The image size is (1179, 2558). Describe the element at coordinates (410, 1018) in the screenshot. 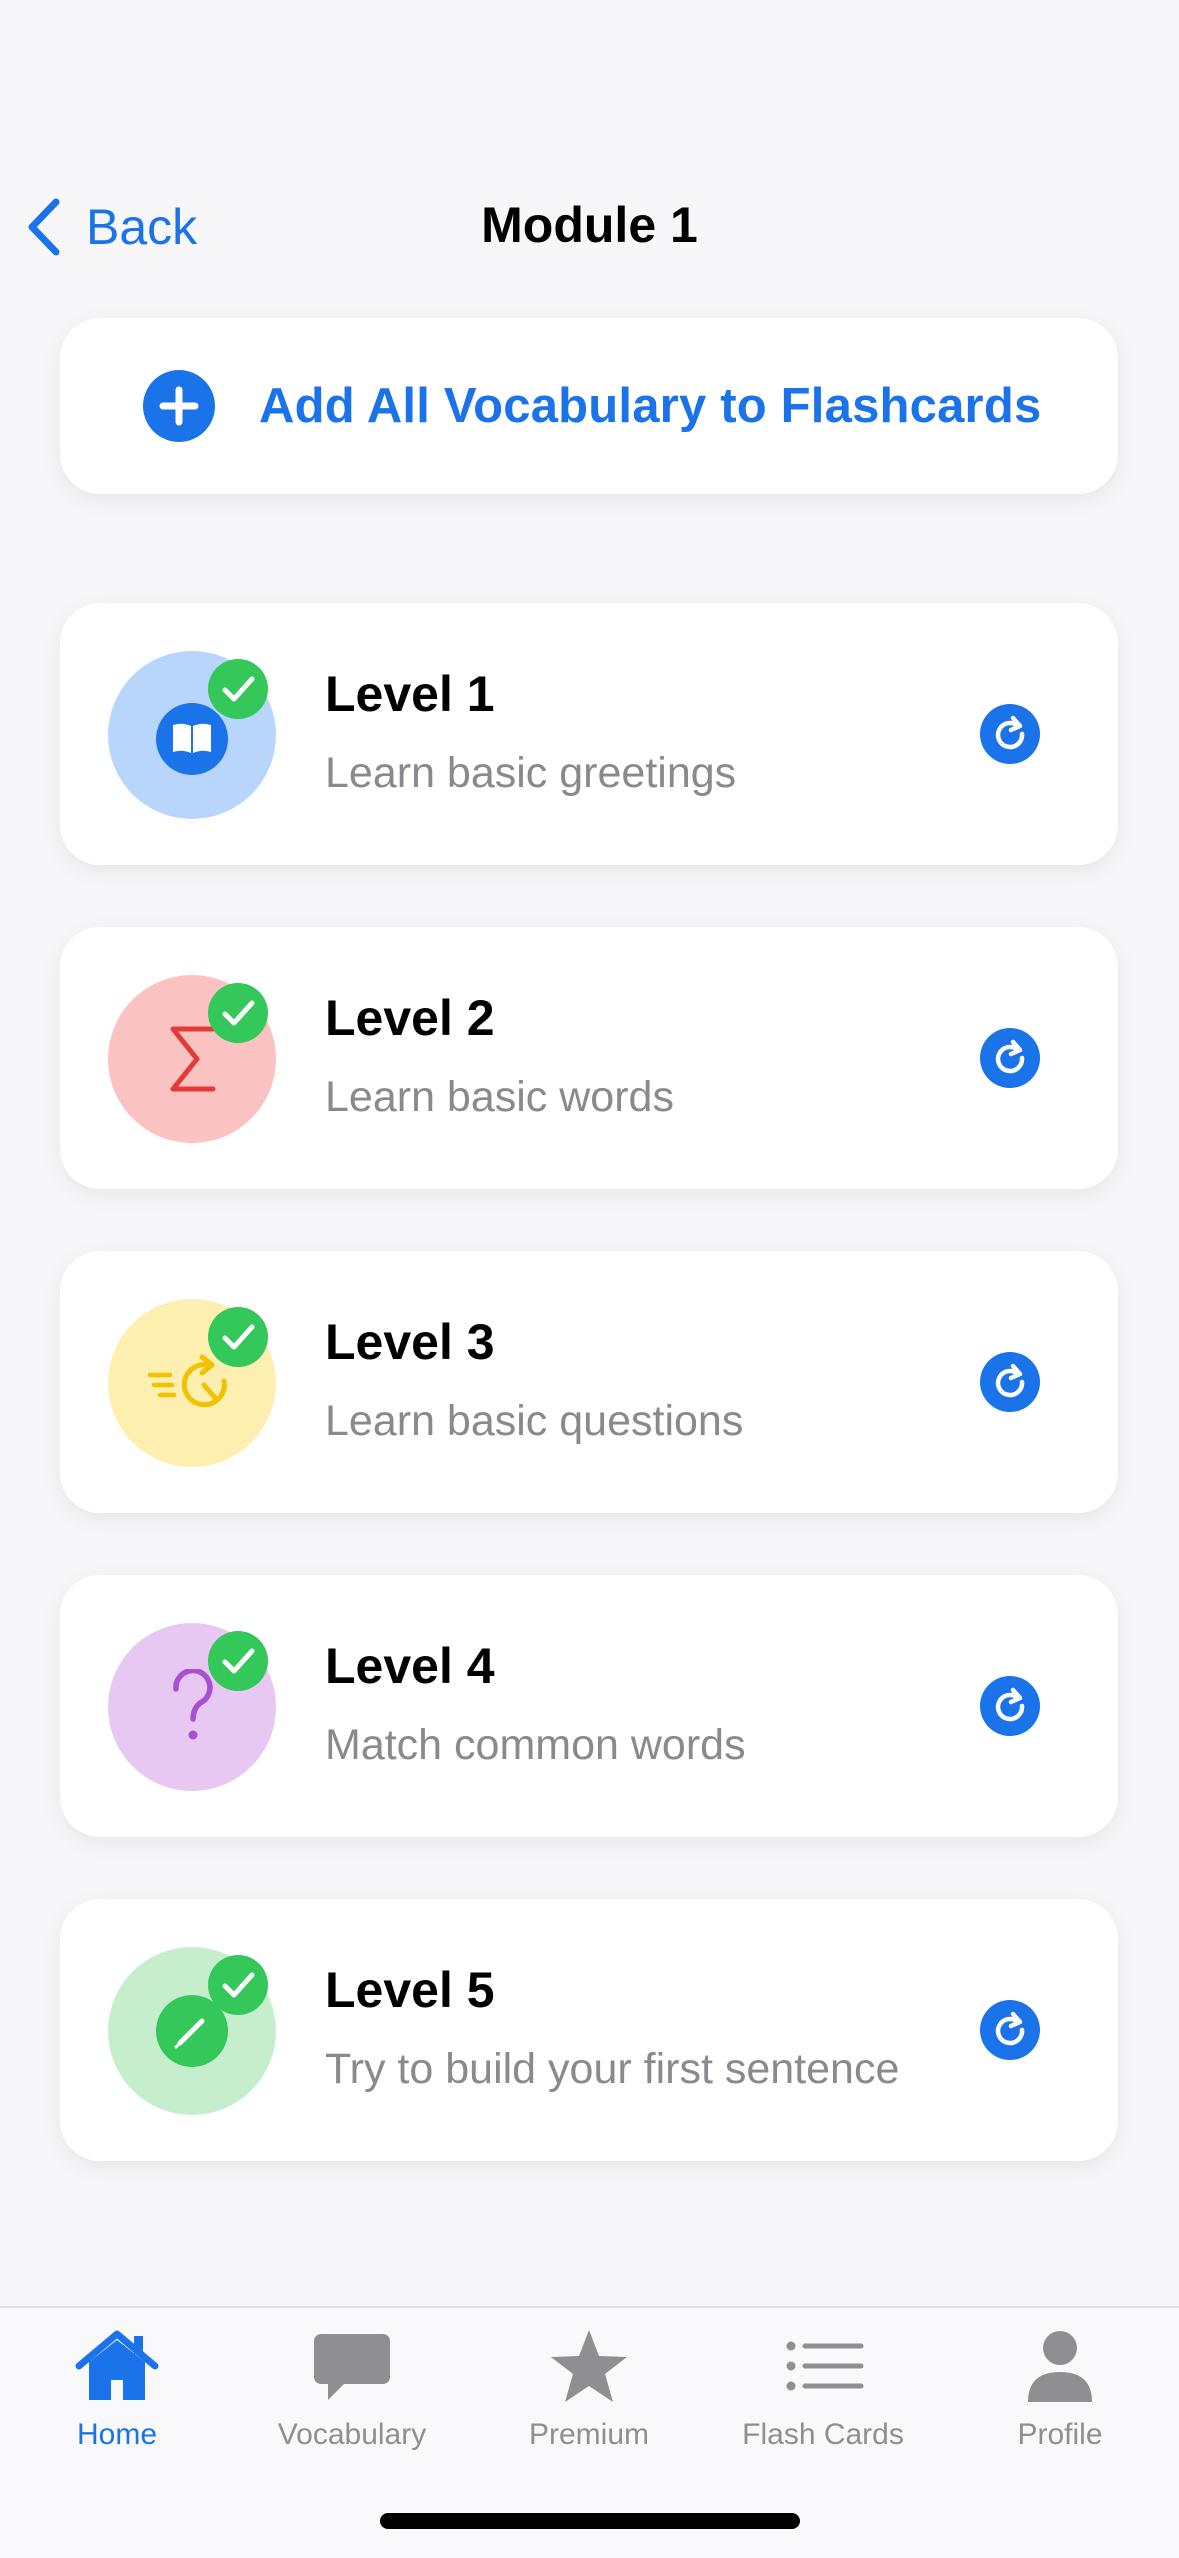

I see `level-title: Level 2` at that location.